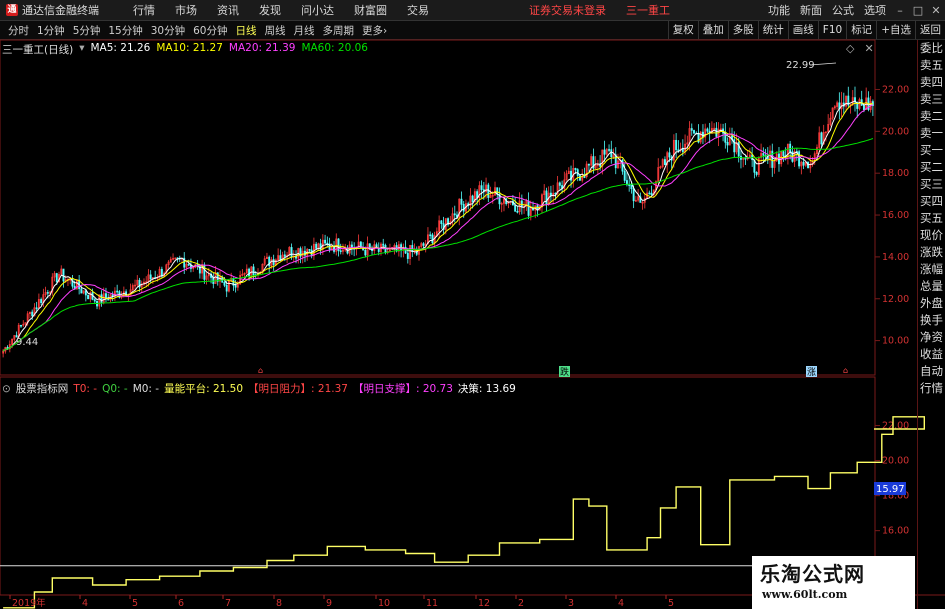 The width and height of the screenshot is (945, 609). Describe the element at coordinates (812, 574) in the screenshot. I see `watermark-title: 乐淘公式网` at that location.